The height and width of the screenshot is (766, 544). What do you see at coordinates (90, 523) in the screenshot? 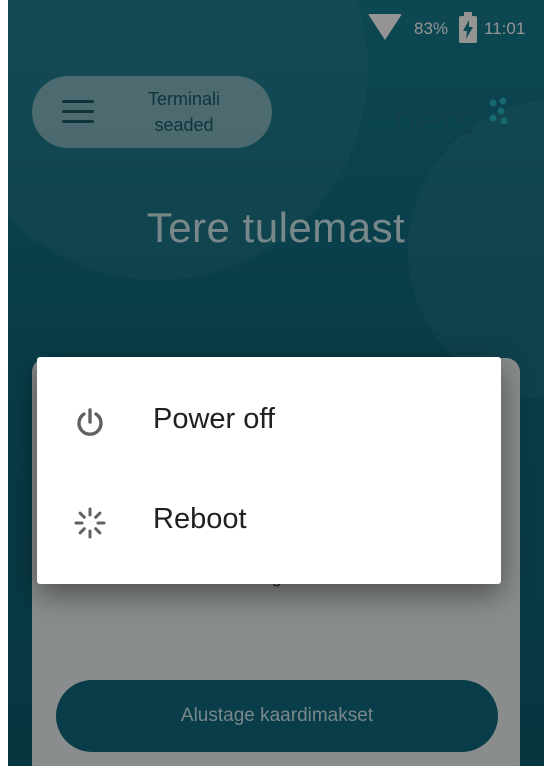
I see `reboot-spinner-icon` at bounding box center [90, 523].